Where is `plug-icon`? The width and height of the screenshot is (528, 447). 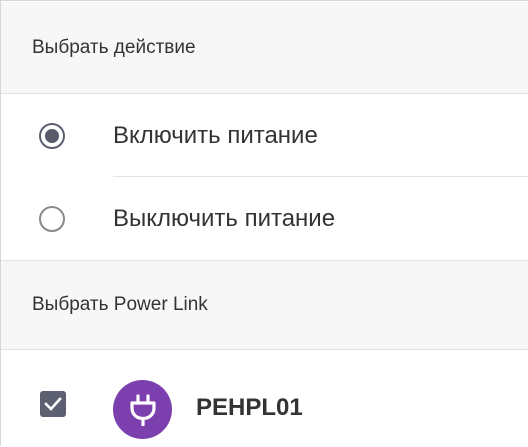
plug-icon is located at coordinates (143, 410).